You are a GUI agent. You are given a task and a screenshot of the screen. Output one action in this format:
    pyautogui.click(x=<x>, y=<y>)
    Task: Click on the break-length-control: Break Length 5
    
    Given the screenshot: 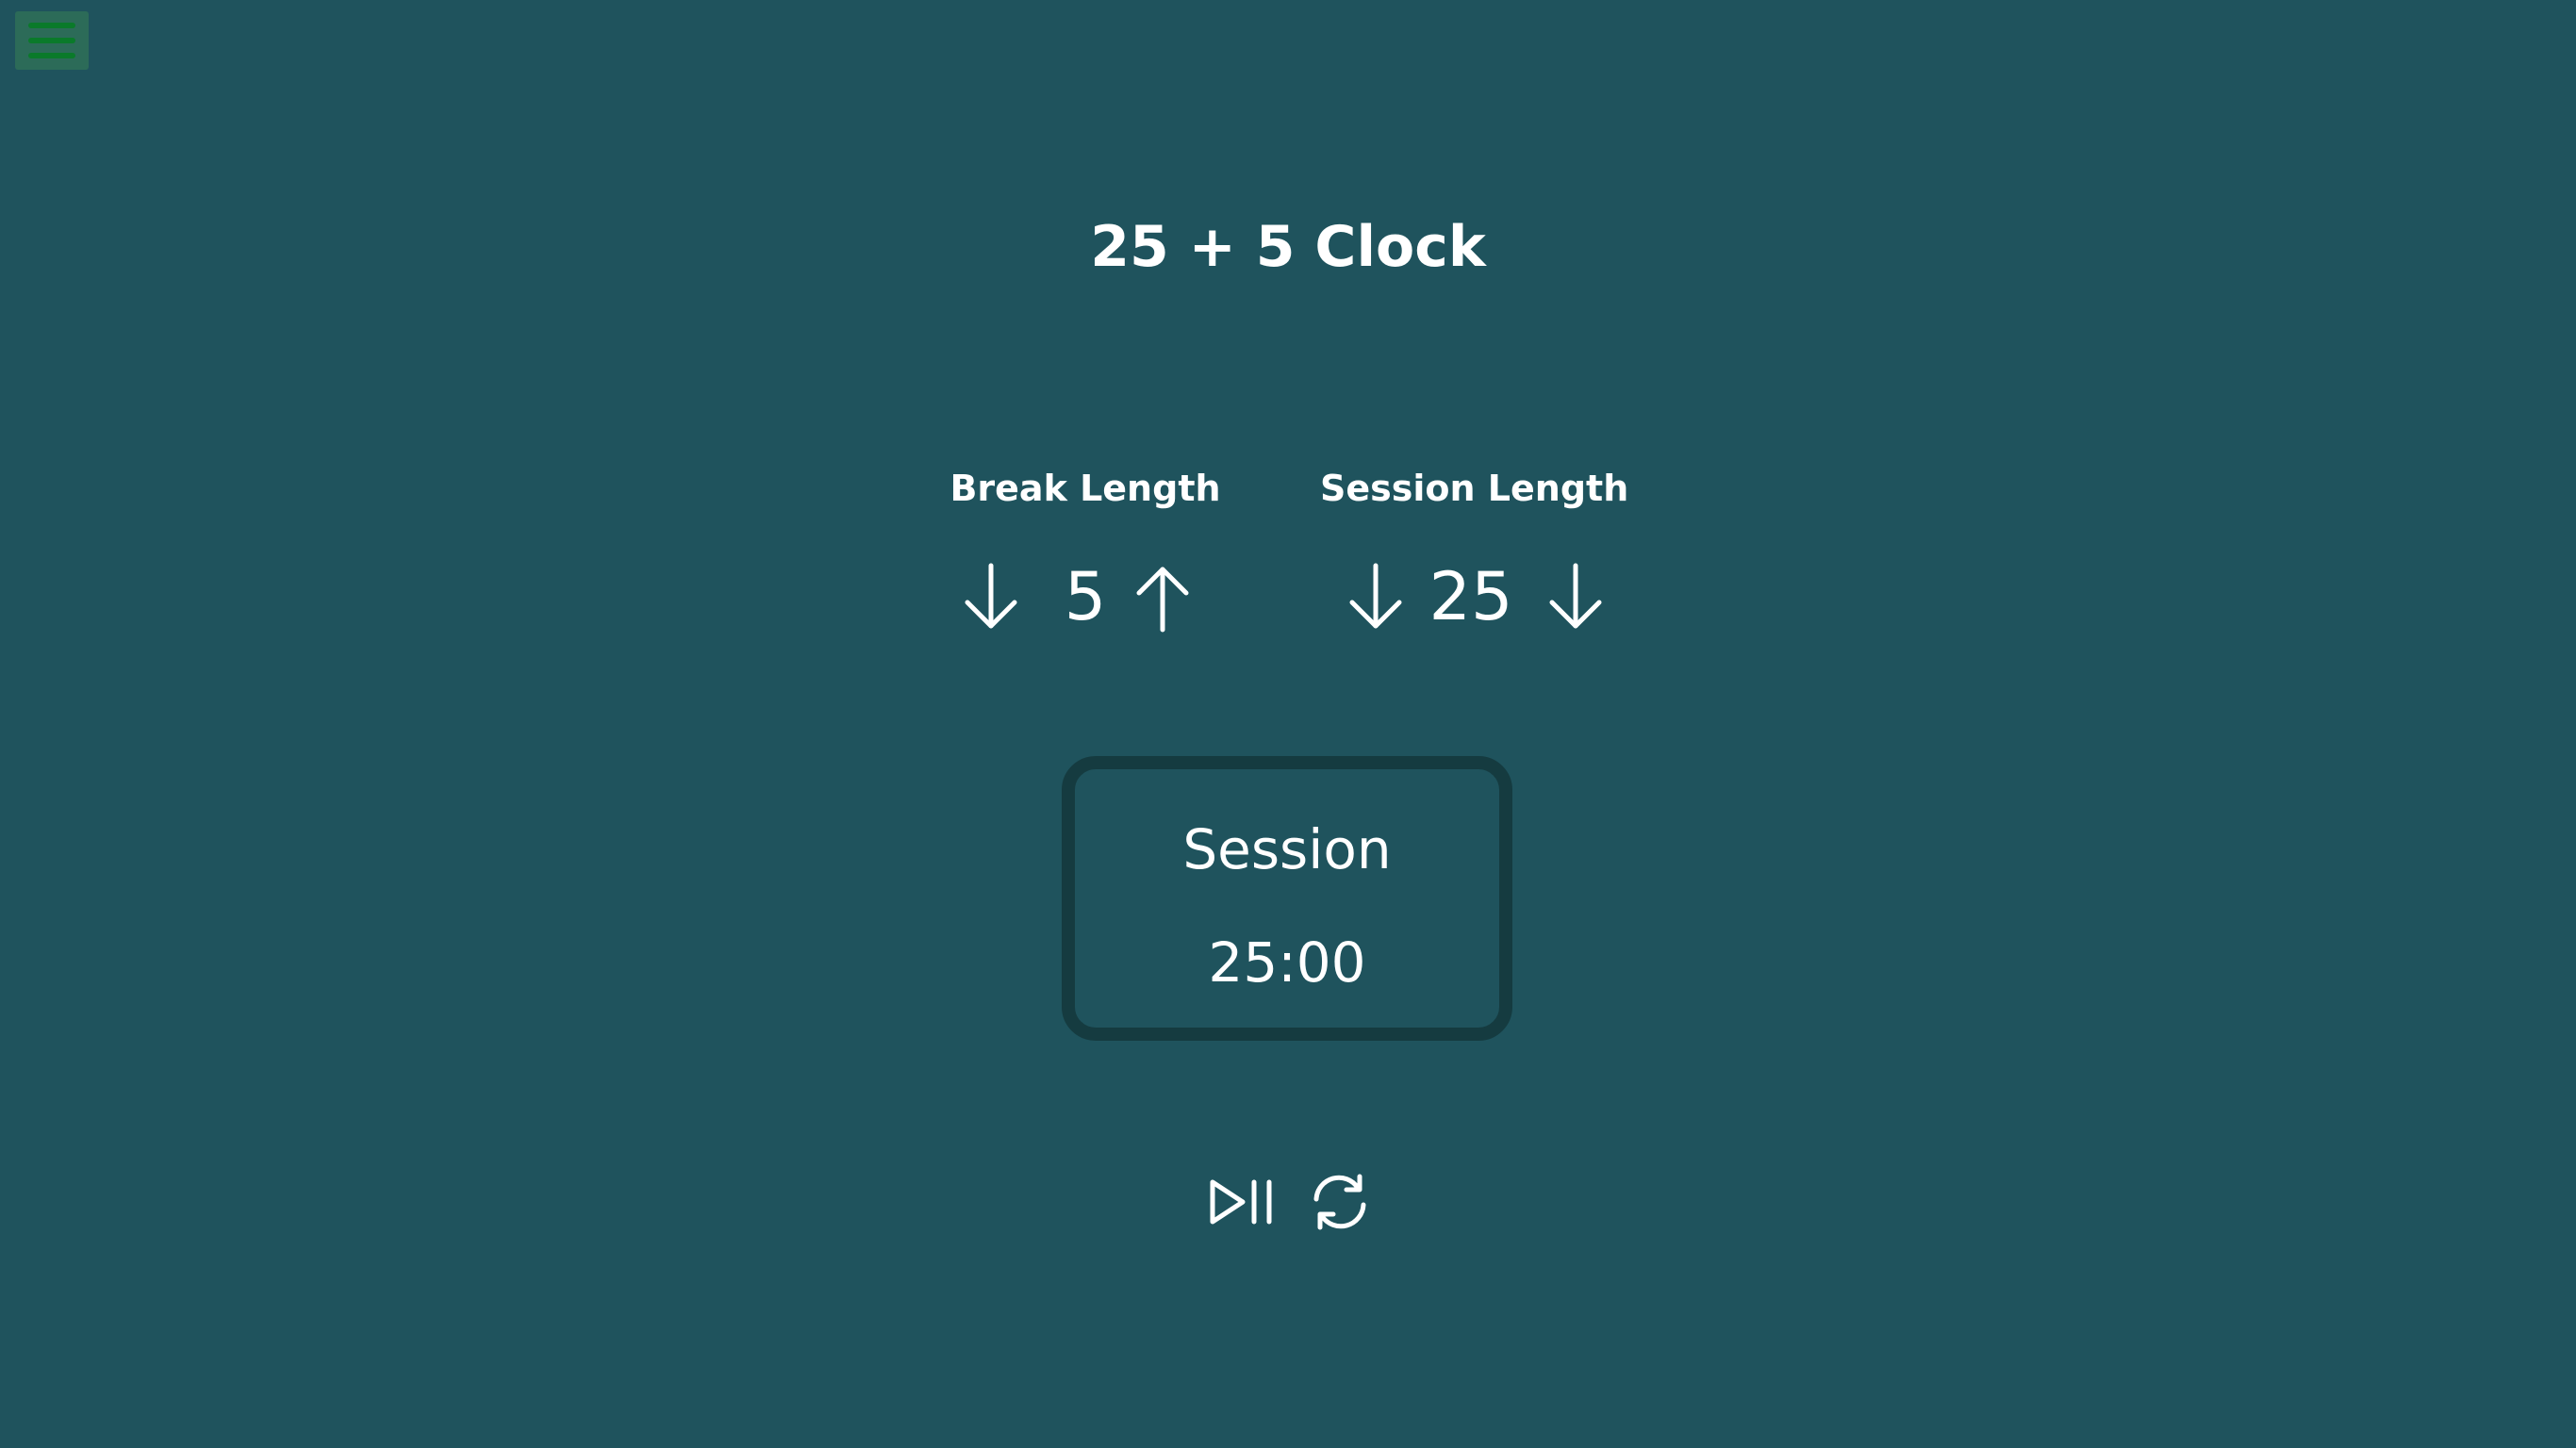 What is the action you would take?
    pyautogui.click(x=1085, y=550)
    